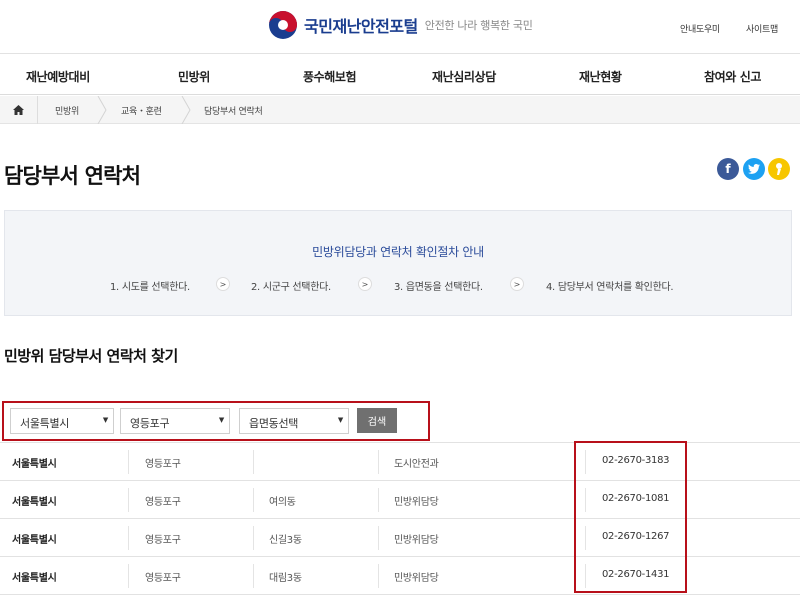 Image resolution: width=800 pixels, height=598 pixels. What do you see at coordinates (291, 287) in the screenshot?
I see `procedure-step-2: 2. 시군구 선택한다.` at bounding box center [291, 287].